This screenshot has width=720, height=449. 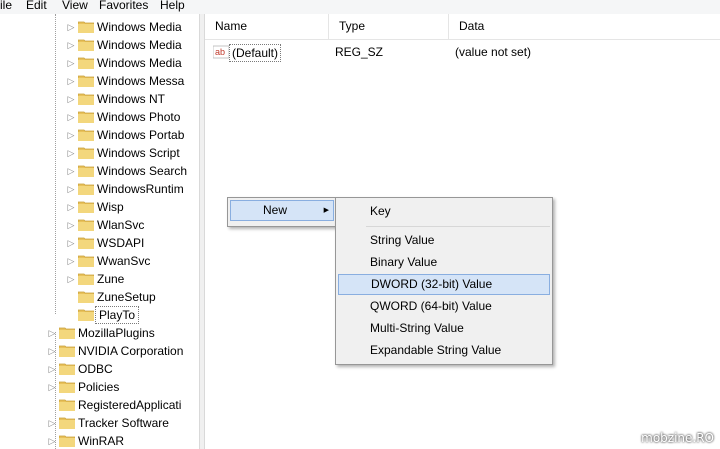 I want to click on menu-item-key: Key, so click(x=444, y=211).